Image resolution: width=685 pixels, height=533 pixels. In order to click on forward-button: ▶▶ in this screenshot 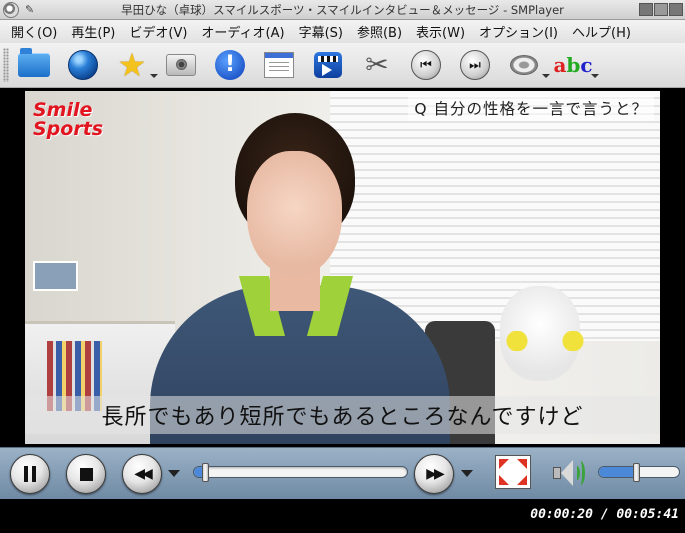, I will do `click(434, 474)`.